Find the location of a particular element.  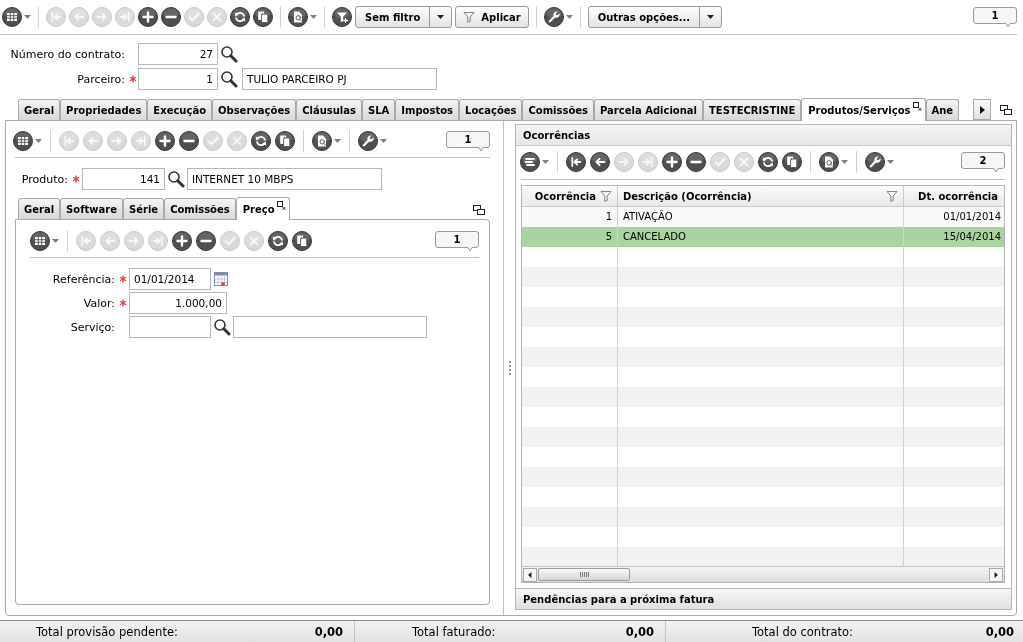

tab: Locações is located at coordinates (491, 109).